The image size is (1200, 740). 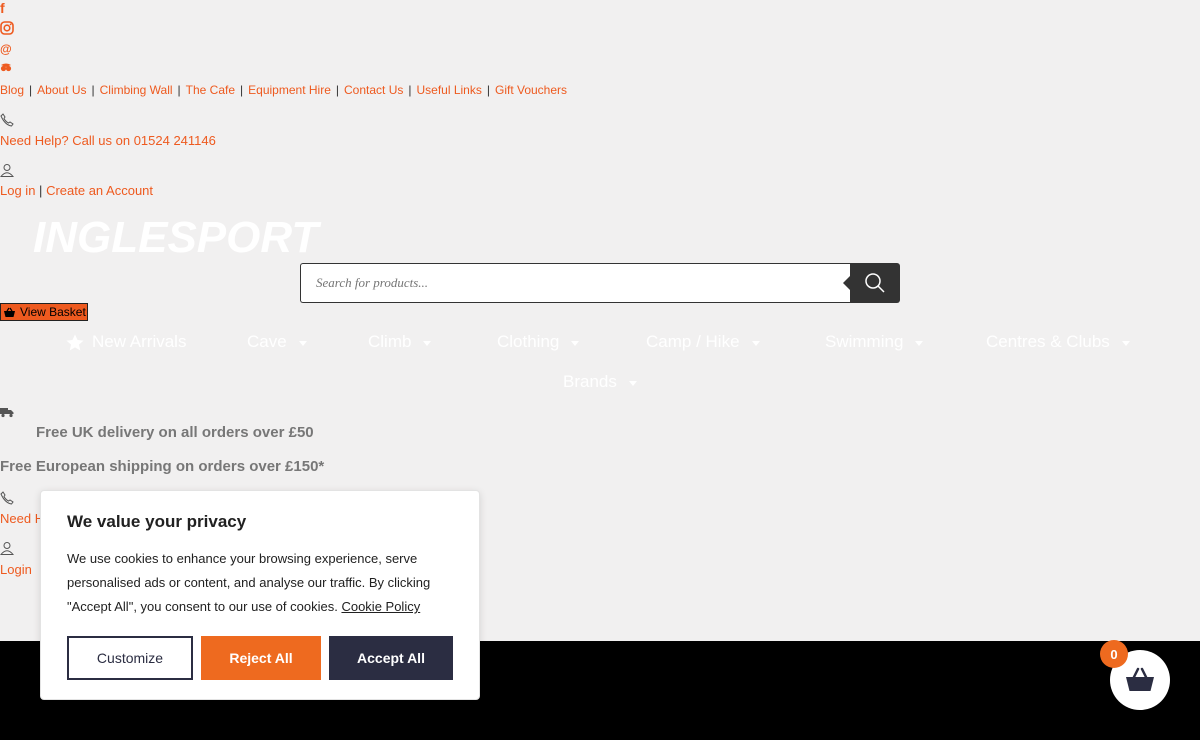 What do you see at coordinates (267, 341) in the screenshot?
I see `nav-label: Cave` at bounding box center [267, 341].